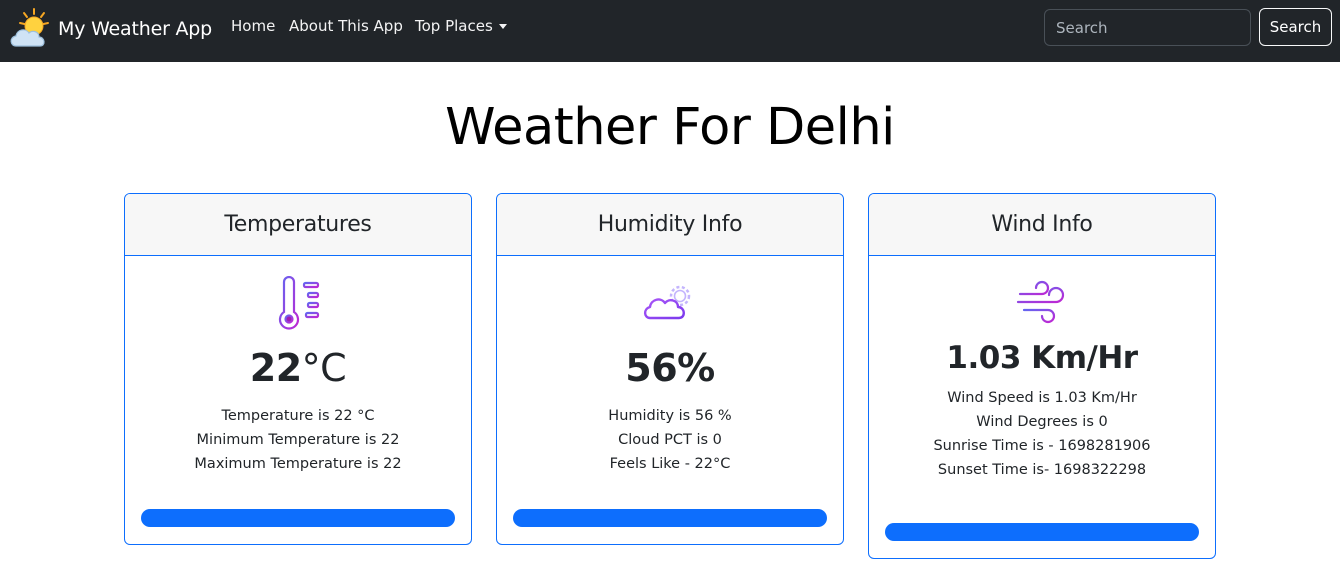 The image size is (1340, 581). What do you see at coordinates (667, 304) in the screenshot?
I see `cloud-gear-icon` at bounding box center [667, 304].